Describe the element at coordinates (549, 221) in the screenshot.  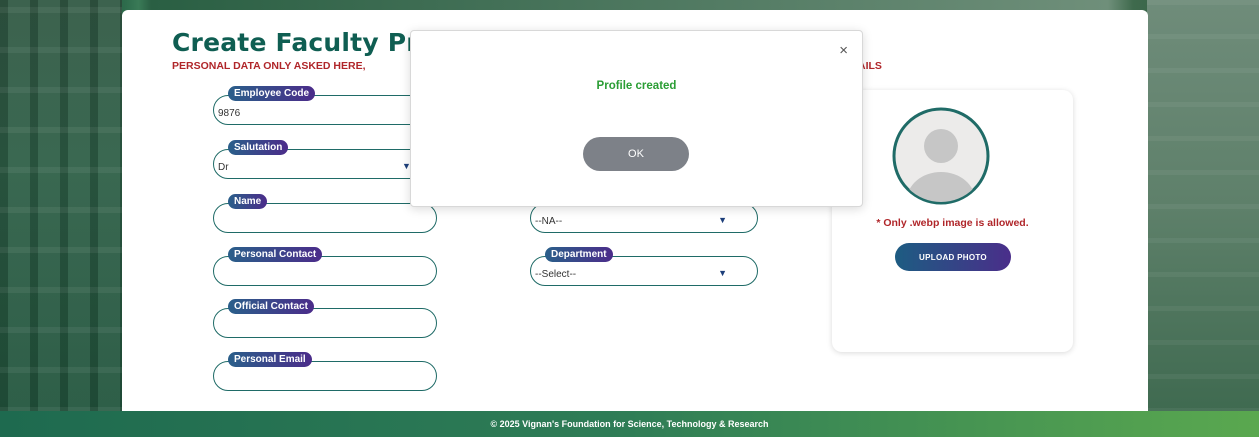
I see `partially-hidden-select-value: --NA--` at that location.